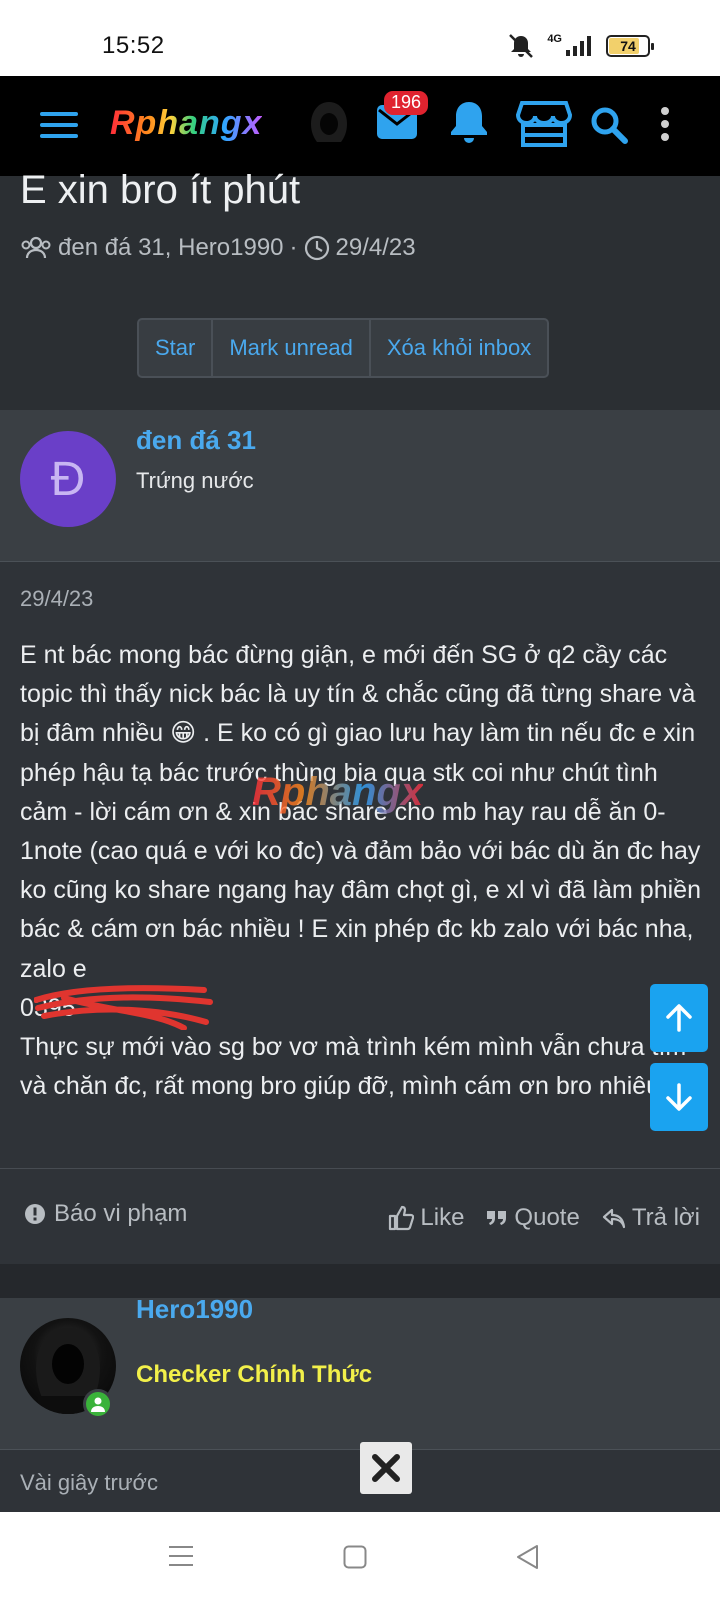  What do you see at coordinates (316, 248) in the screenshot?
I see `clock-icon` at bounding box center [316, 248].